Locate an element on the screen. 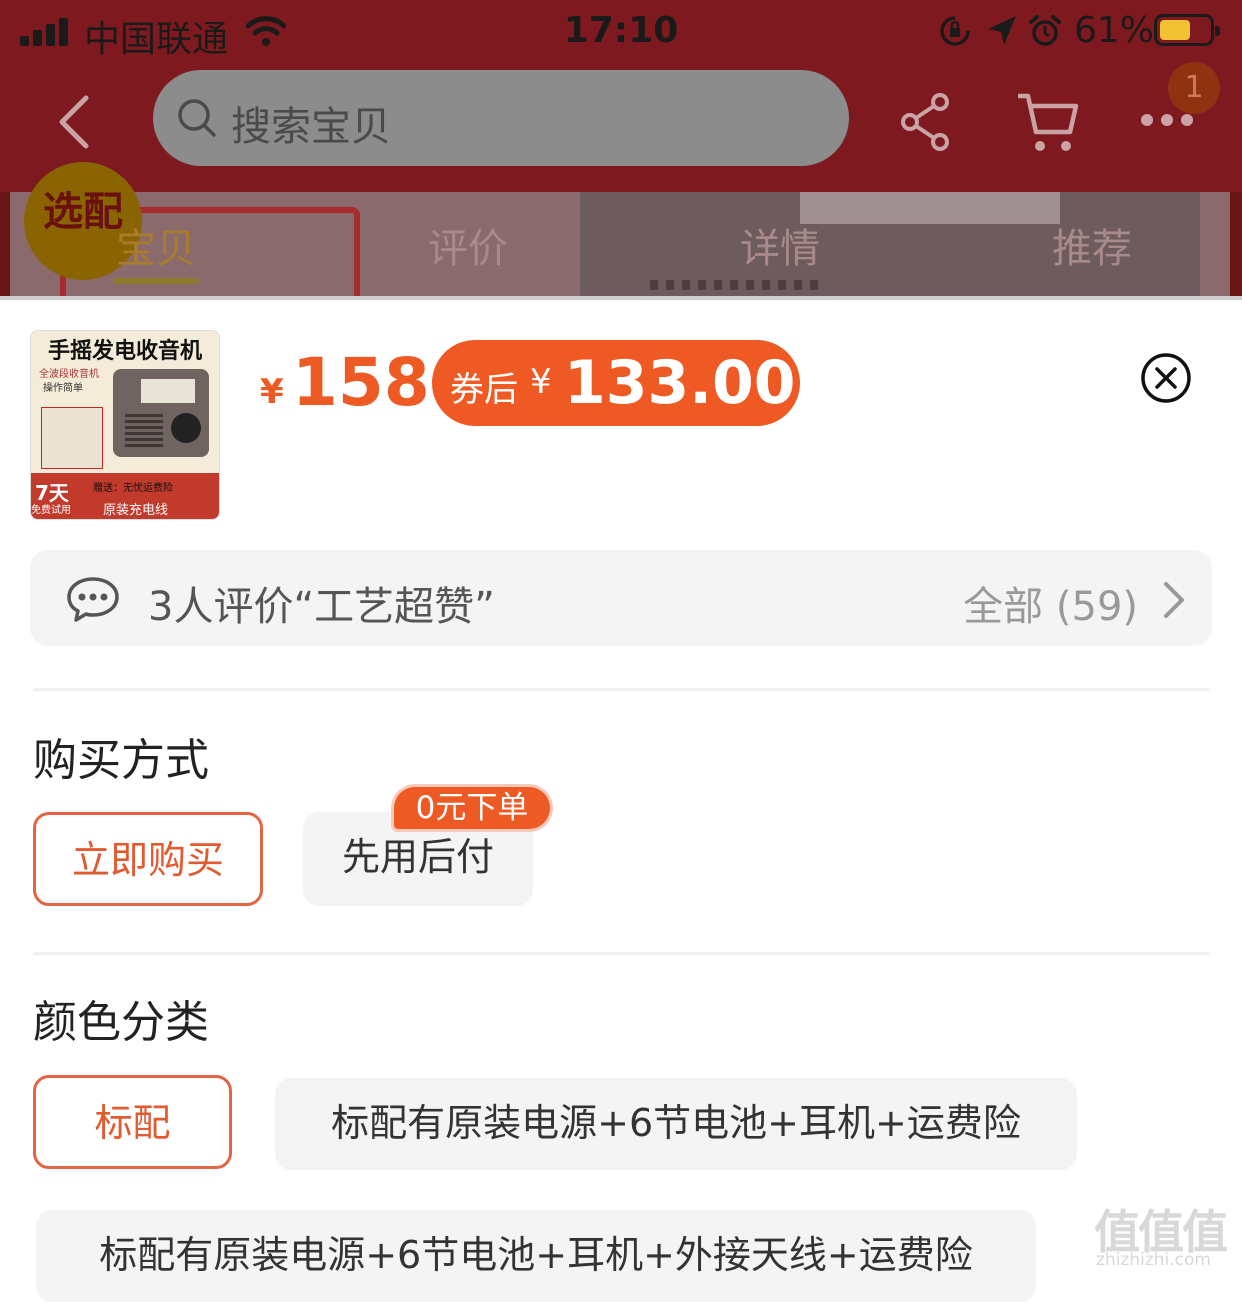  tab-reviews: 评价 is located at coordinates (468, 245).